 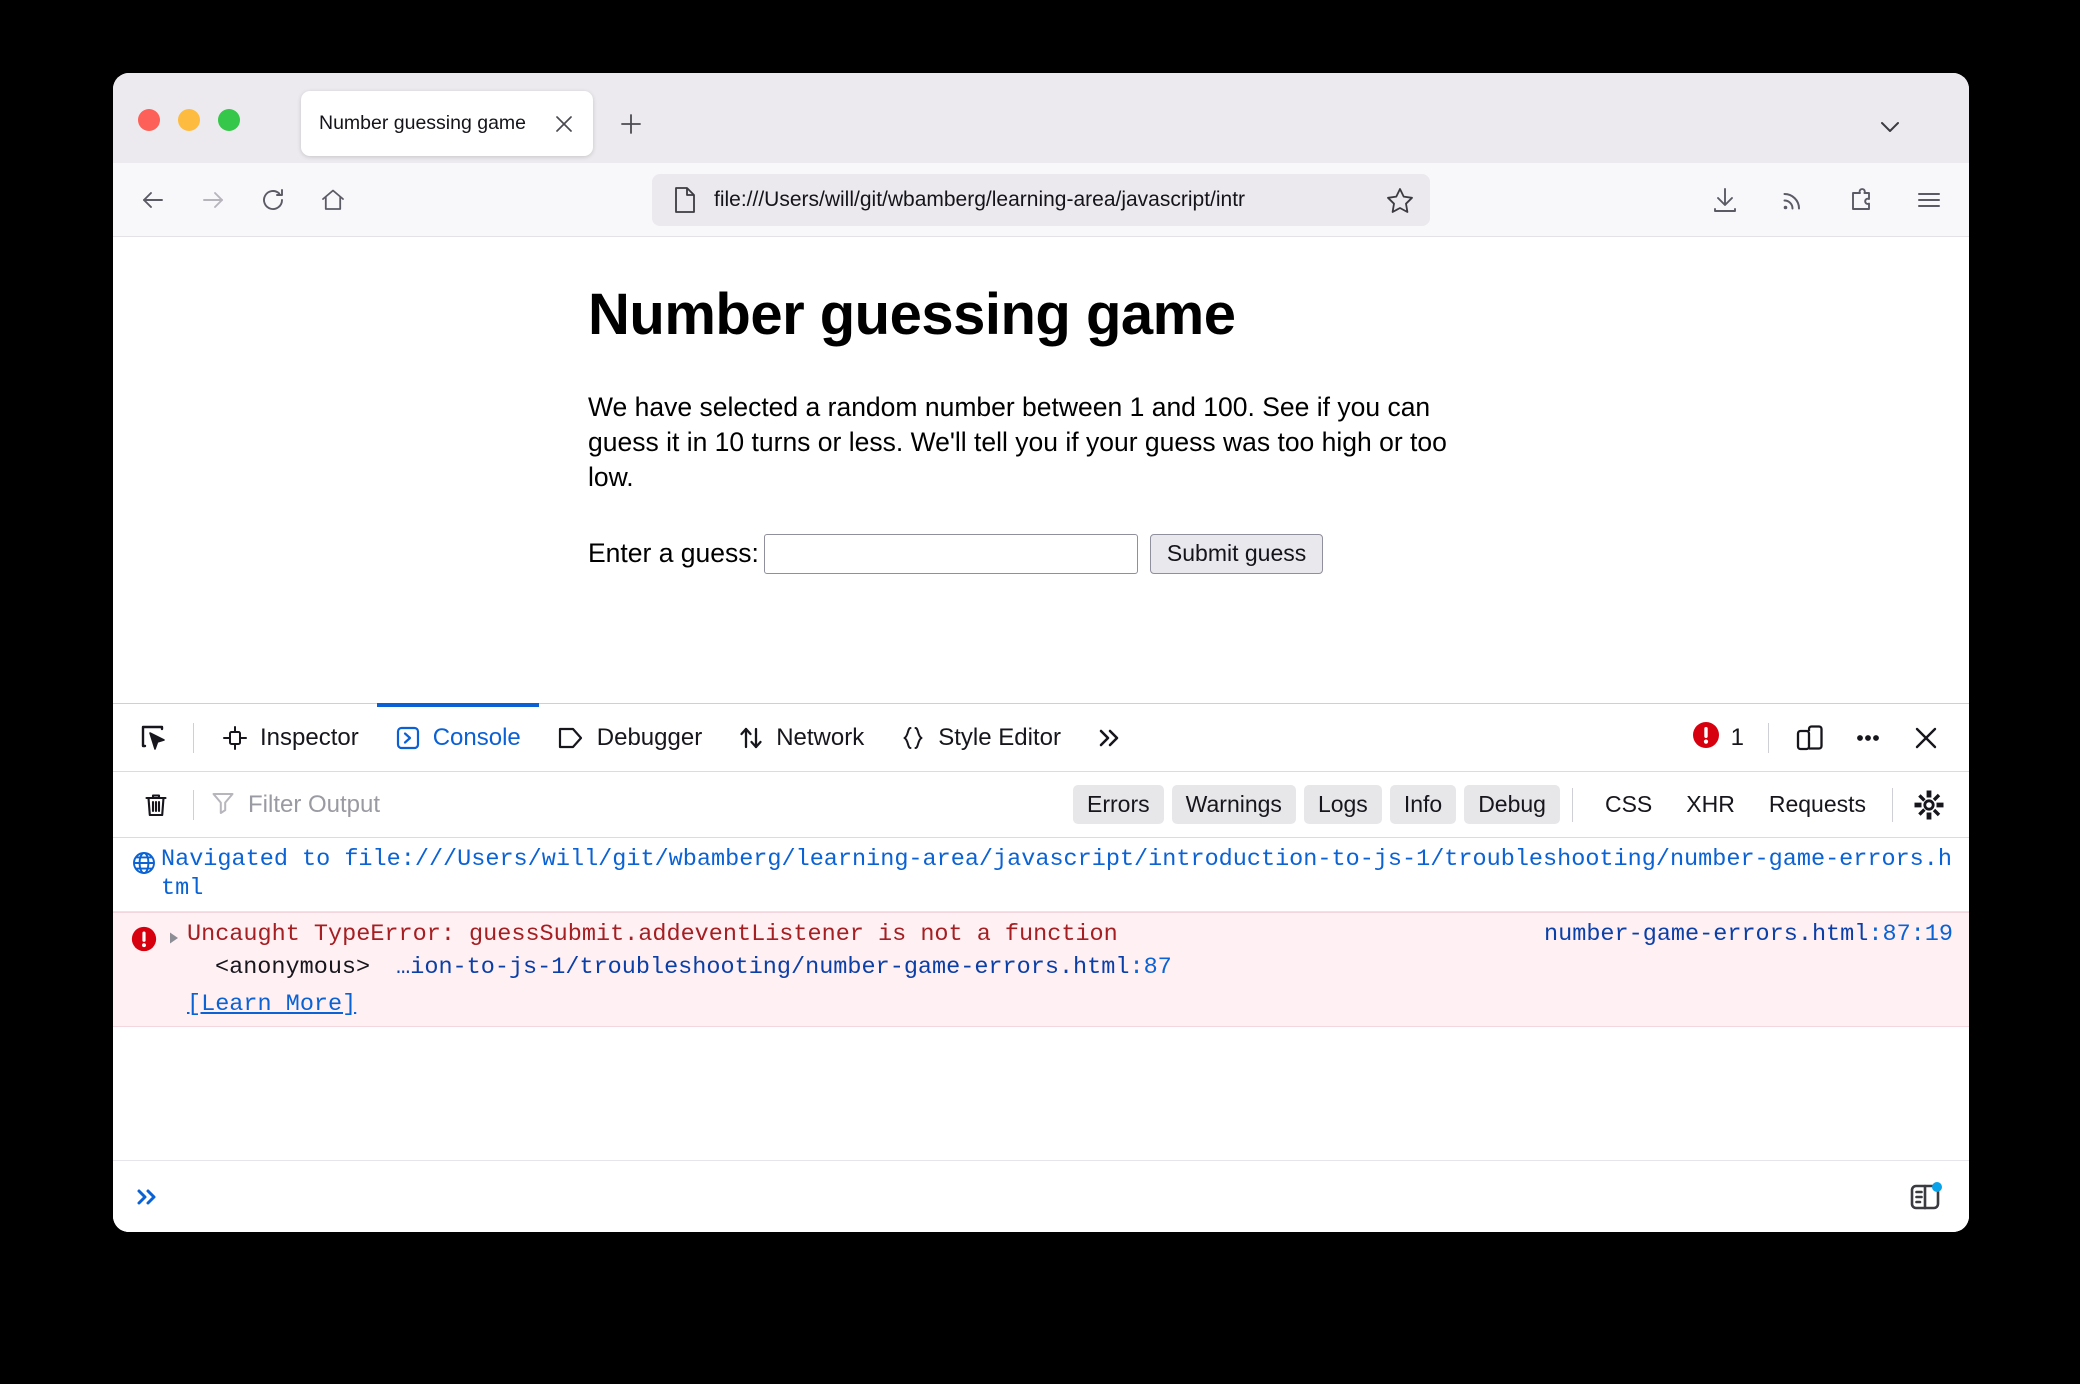 I want to click on console-error-source-line: :87:19, so click(x=1910, y=935).